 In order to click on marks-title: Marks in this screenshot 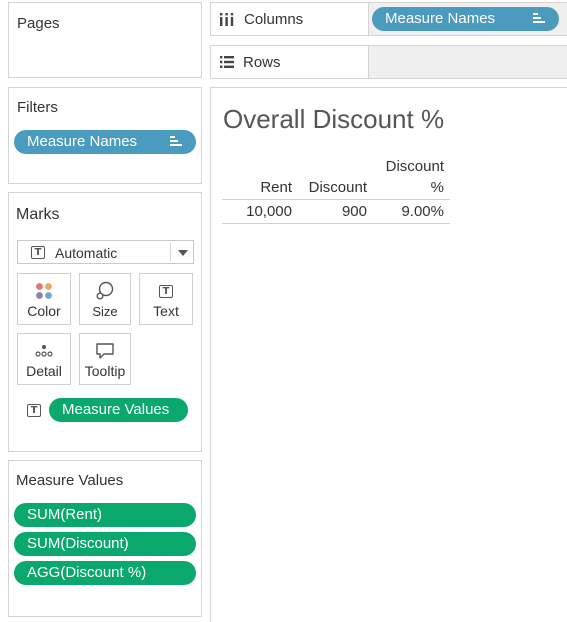, I will do `click(38, 214)`.